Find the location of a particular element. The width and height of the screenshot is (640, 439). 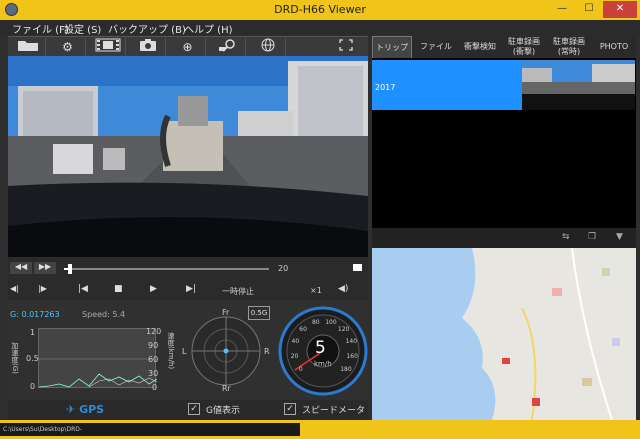

right-tick-5: 0 is located at coordinates (155, 387).